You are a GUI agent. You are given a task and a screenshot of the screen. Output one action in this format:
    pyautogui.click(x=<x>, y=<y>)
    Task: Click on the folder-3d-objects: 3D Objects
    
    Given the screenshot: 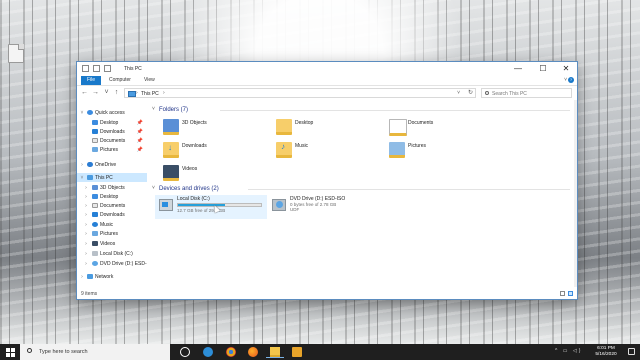 What is the action you would take?
    pyautogui.click(x=211, y=127)
    